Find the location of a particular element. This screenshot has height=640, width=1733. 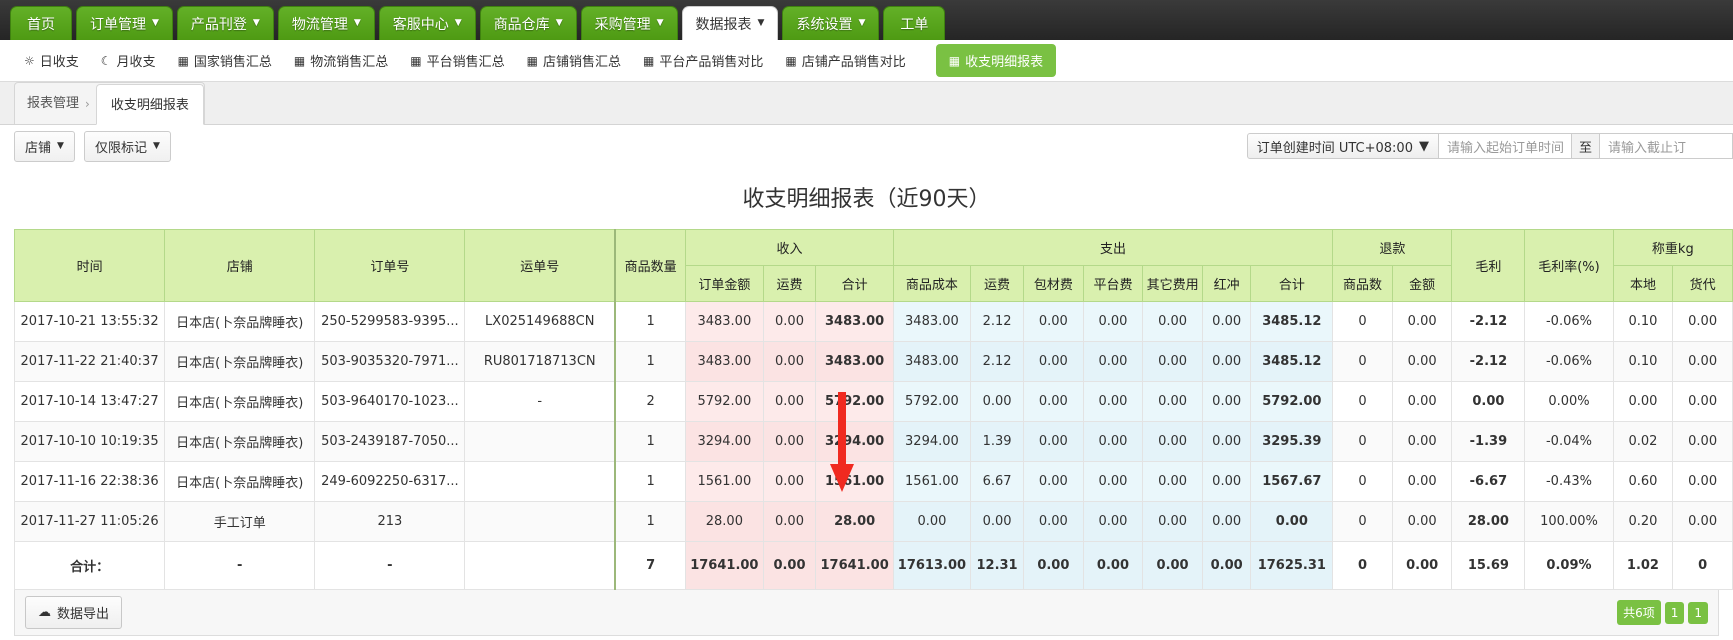

cell-weight-agent: 0.00 is located at coordinates (1702, 481).